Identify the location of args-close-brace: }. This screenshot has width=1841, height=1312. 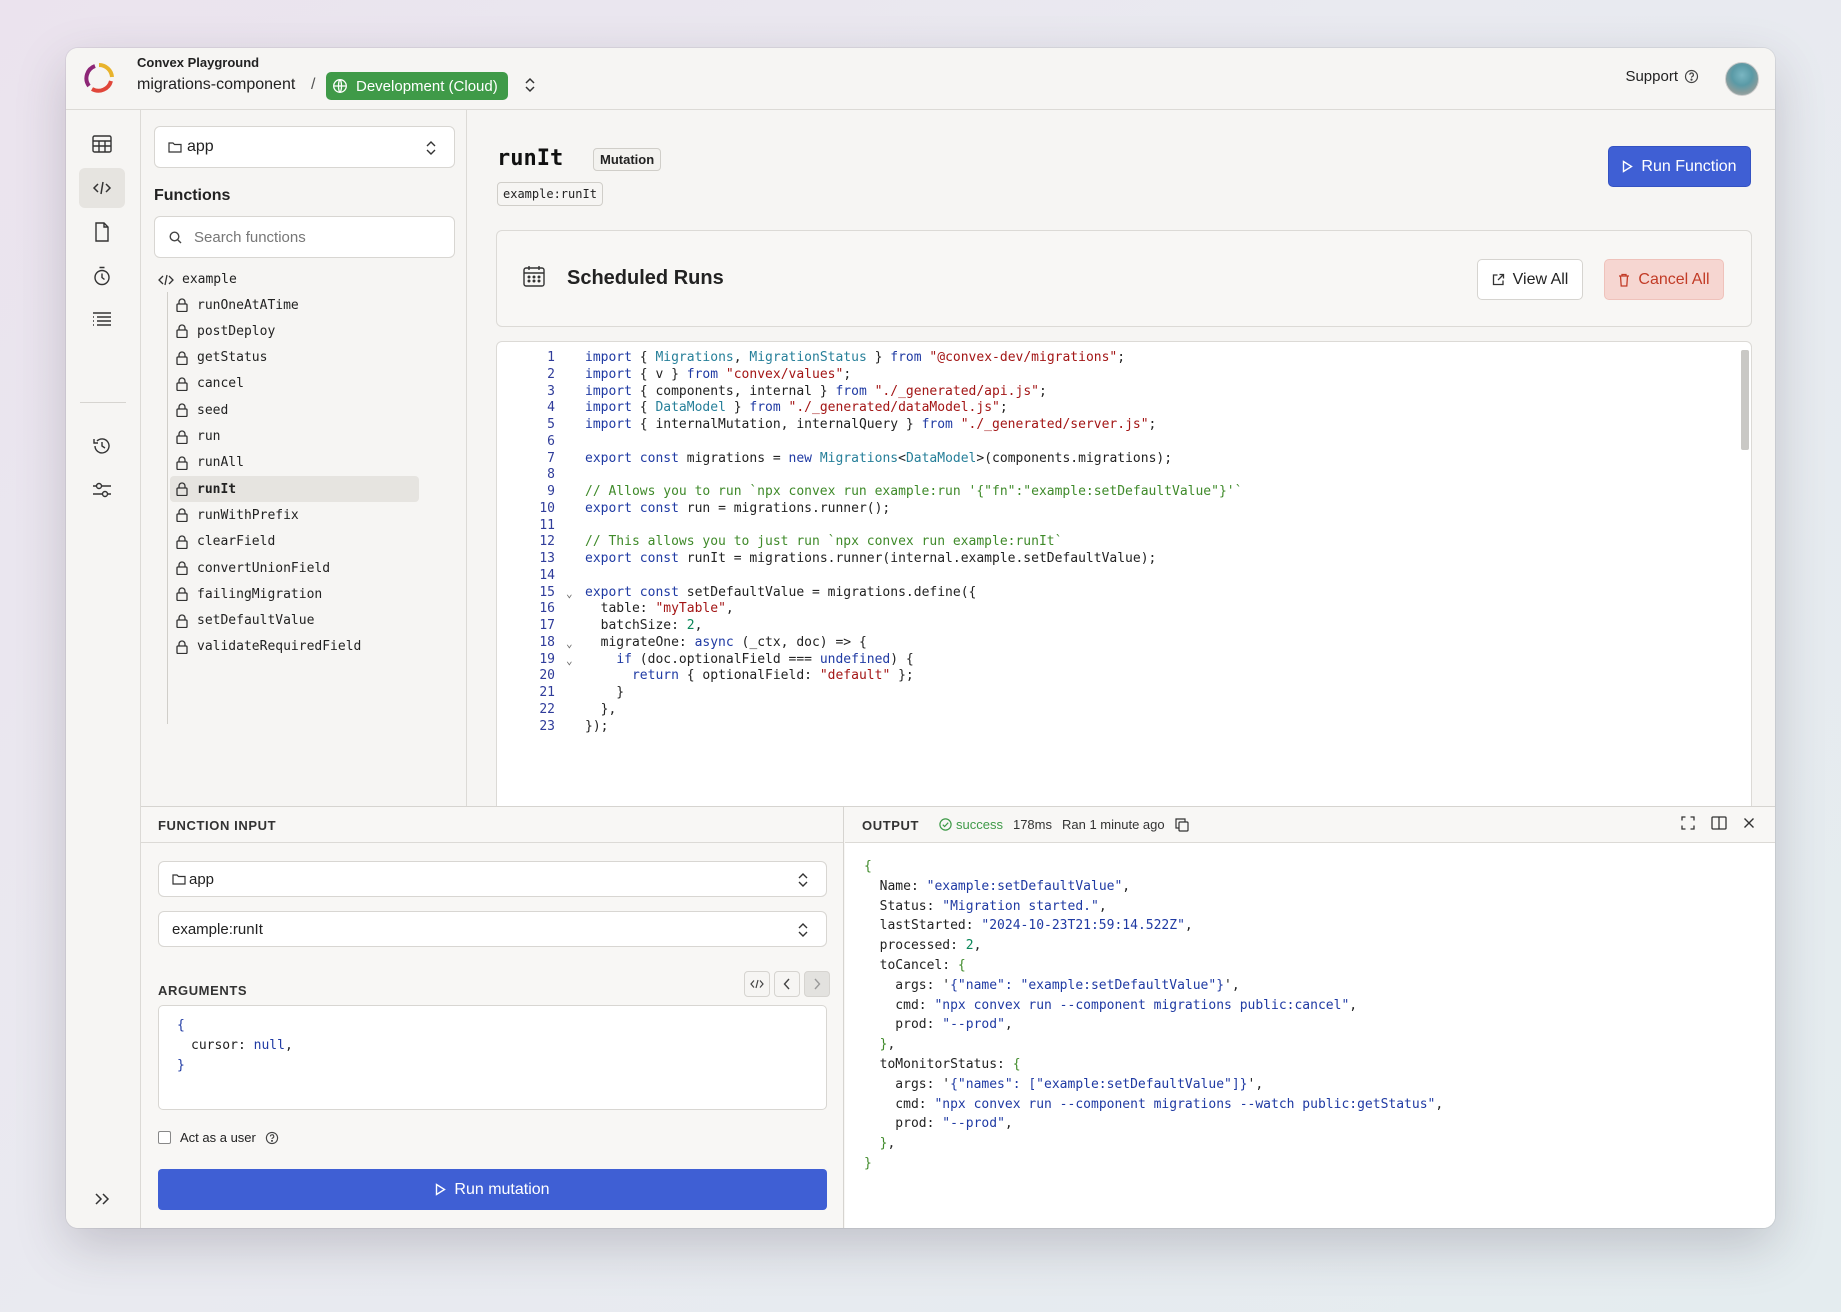
(181, 1065).